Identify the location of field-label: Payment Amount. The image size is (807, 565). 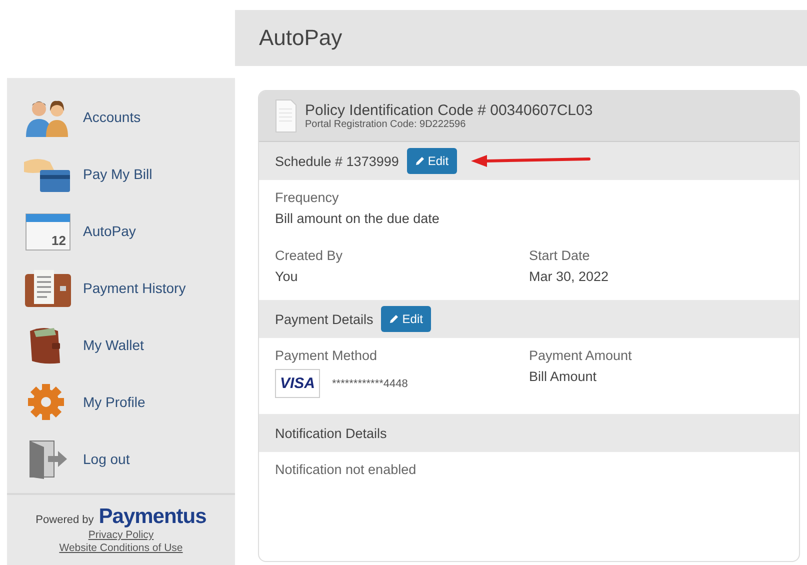
(581, 355).